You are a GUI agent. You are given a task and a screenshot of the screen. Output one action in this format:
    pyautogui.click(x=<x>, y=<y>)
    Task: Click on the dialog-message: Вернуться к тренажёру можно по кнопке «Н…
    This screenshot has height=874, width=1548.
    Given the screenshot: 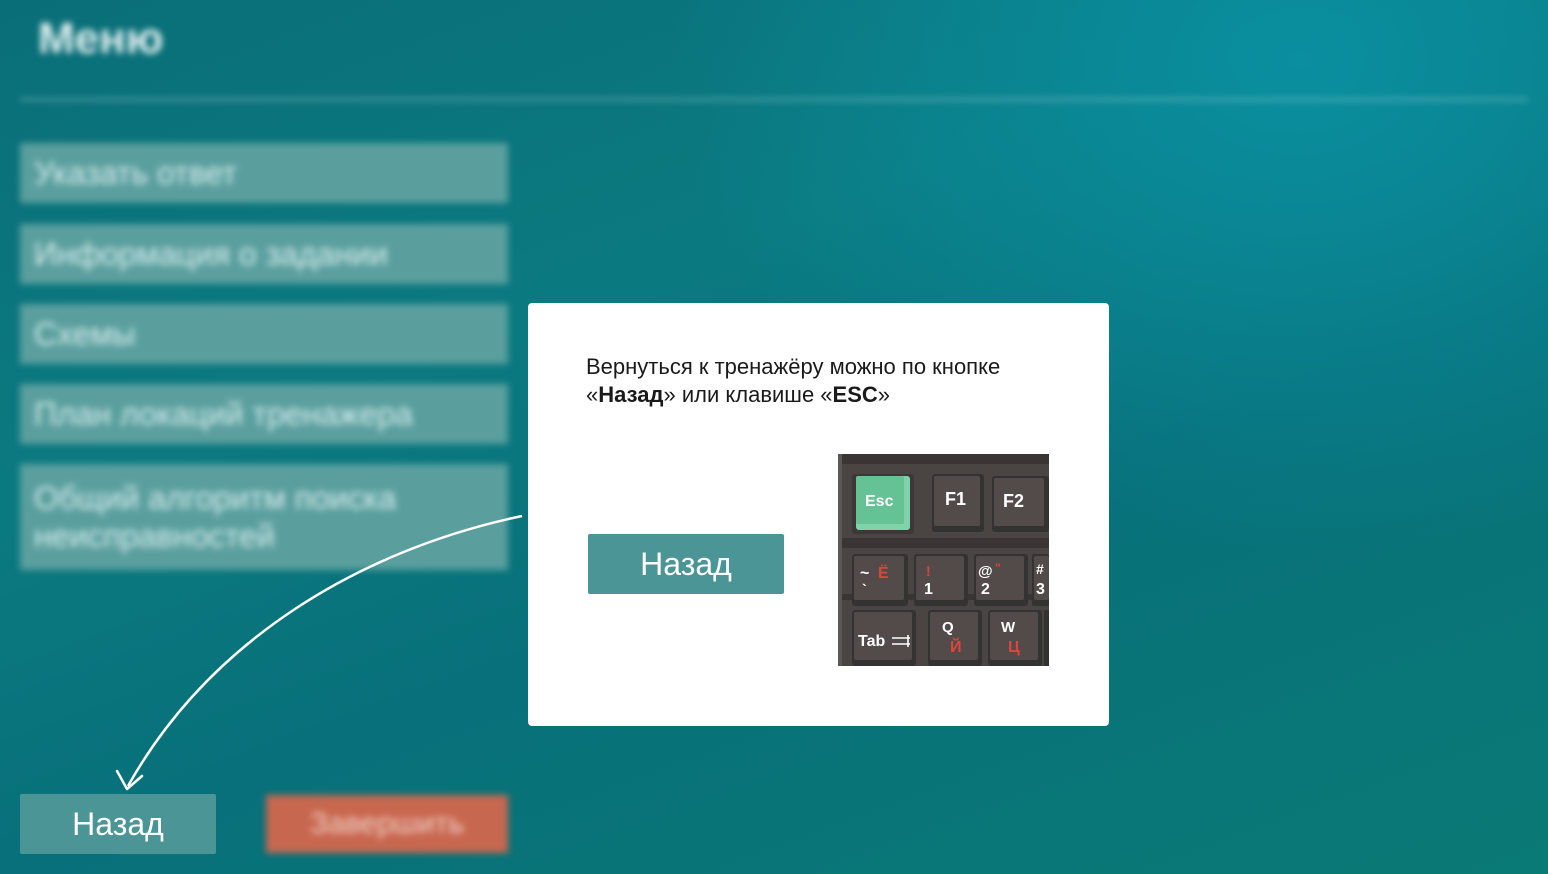 What is the action you would take?
    pyautogui.click(x=793, y=380)
    